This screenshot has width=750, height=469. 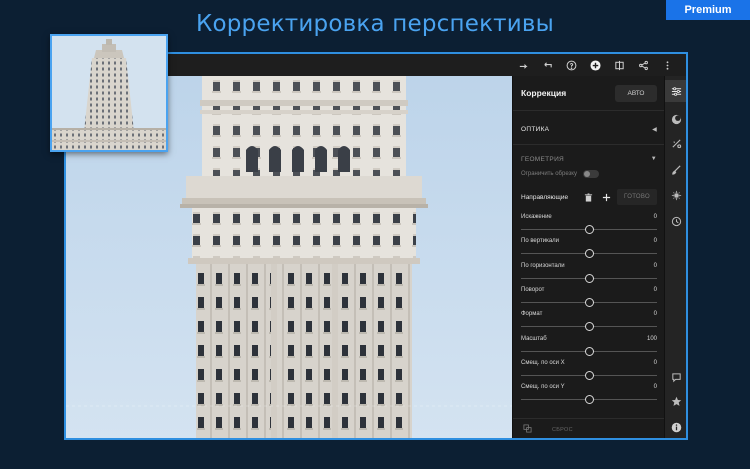 I want to click on tool-rail, so click(x=675, y=257).